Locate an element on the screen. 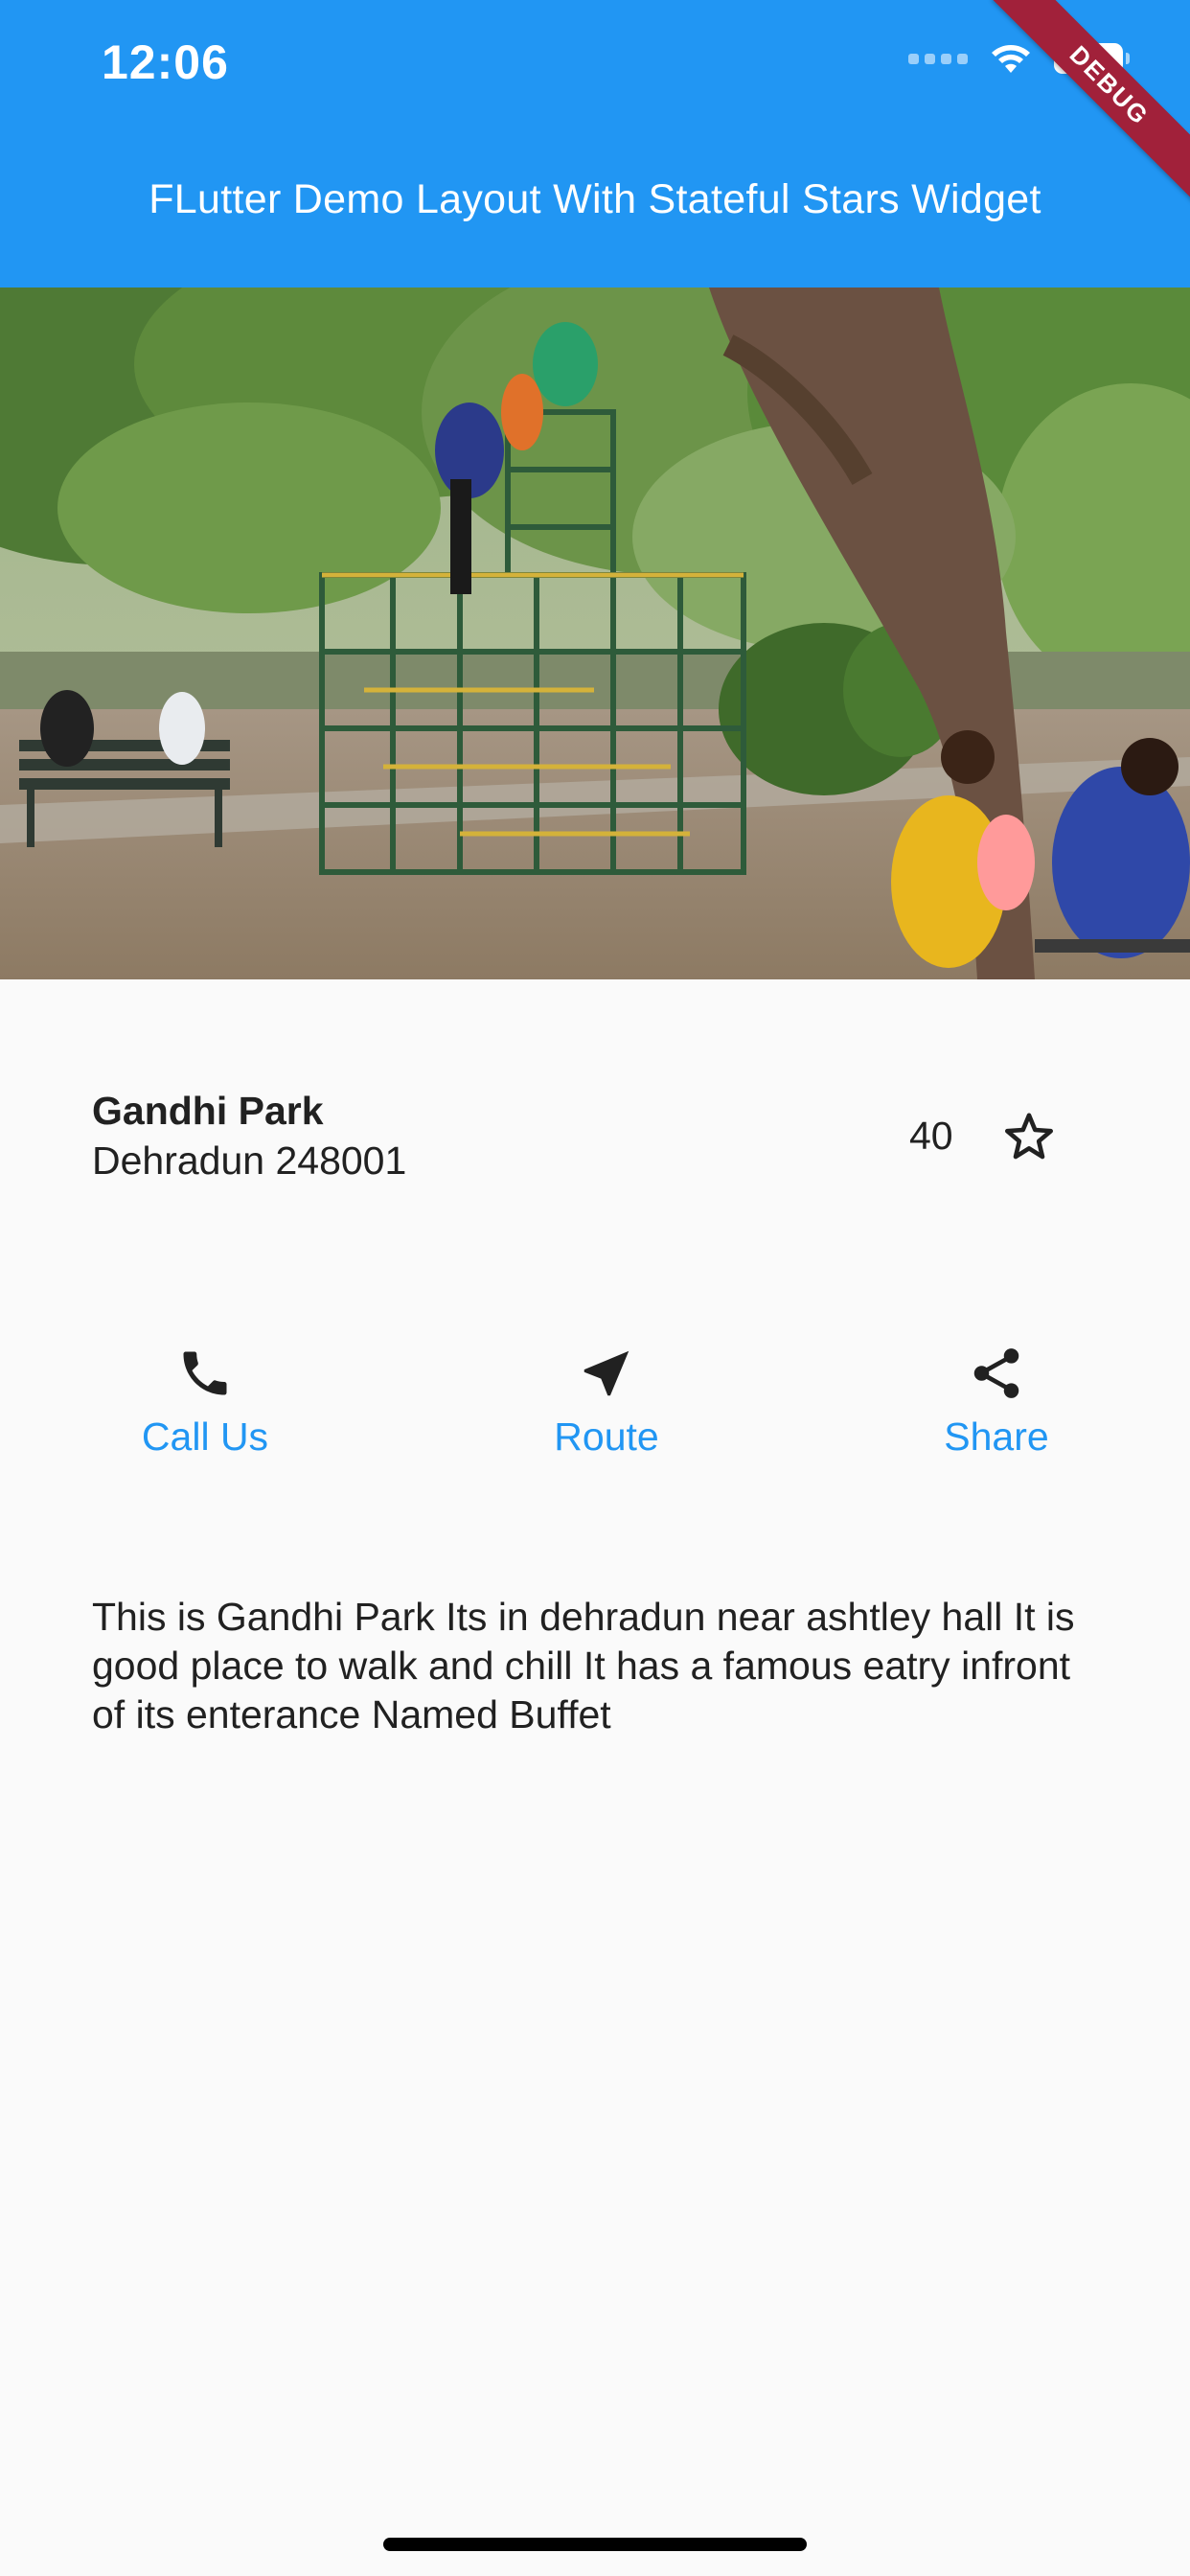 This screenshot has height=2576, width=1190. star-outline-icon is located at coordinates (1029, 1136).